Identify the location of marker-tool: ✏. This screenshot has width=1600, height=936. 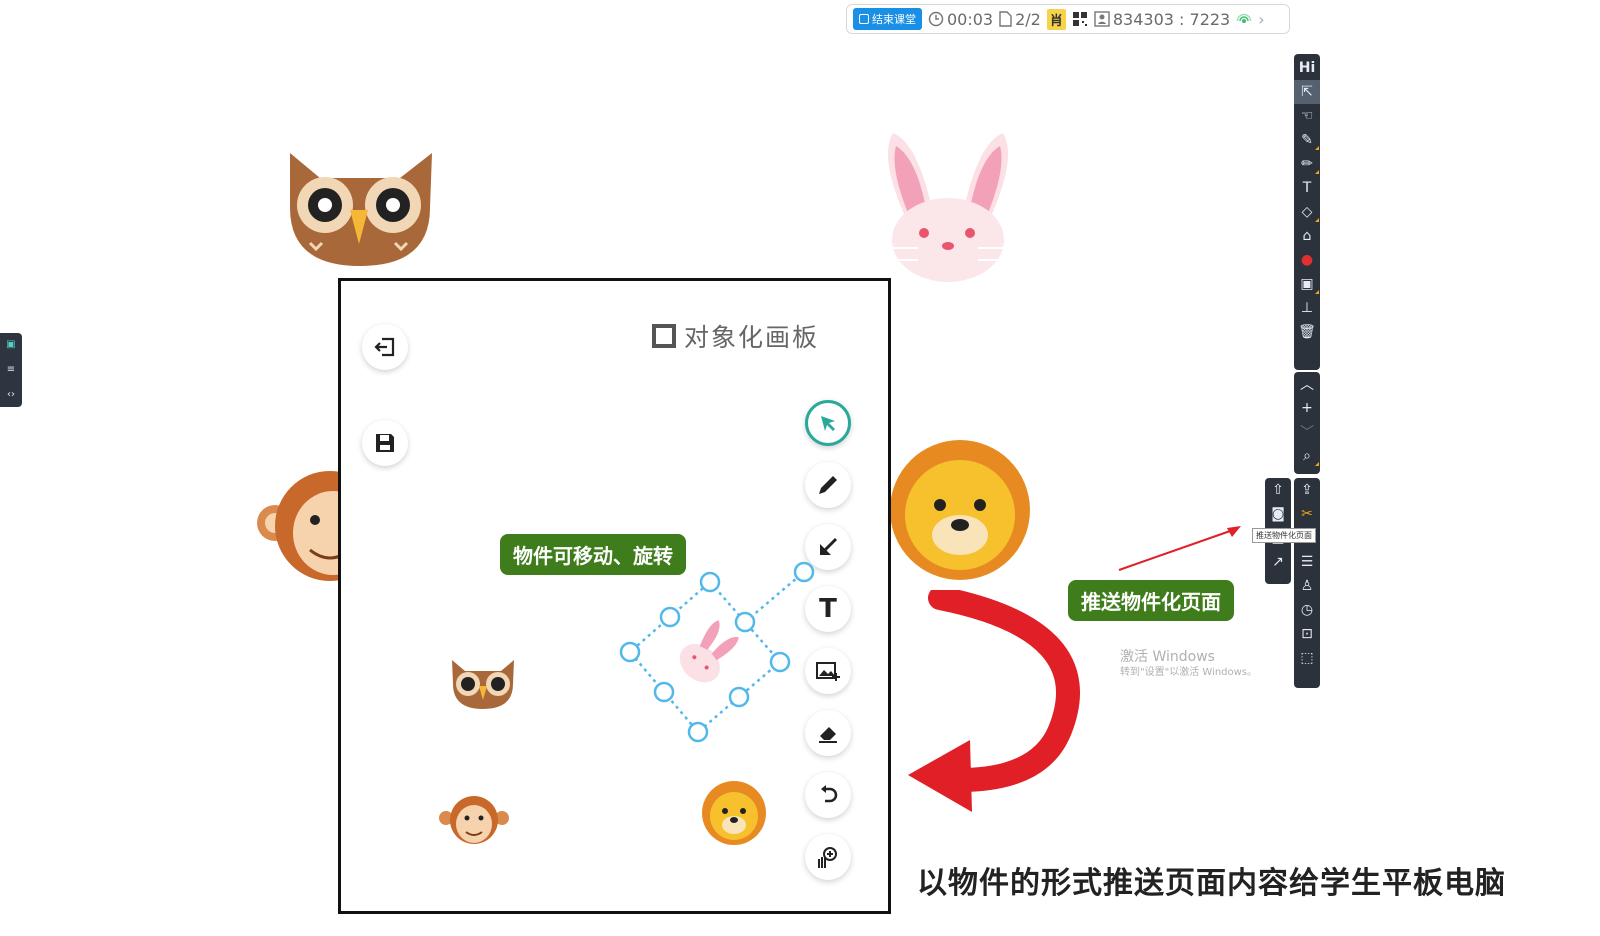
(1307, 164).